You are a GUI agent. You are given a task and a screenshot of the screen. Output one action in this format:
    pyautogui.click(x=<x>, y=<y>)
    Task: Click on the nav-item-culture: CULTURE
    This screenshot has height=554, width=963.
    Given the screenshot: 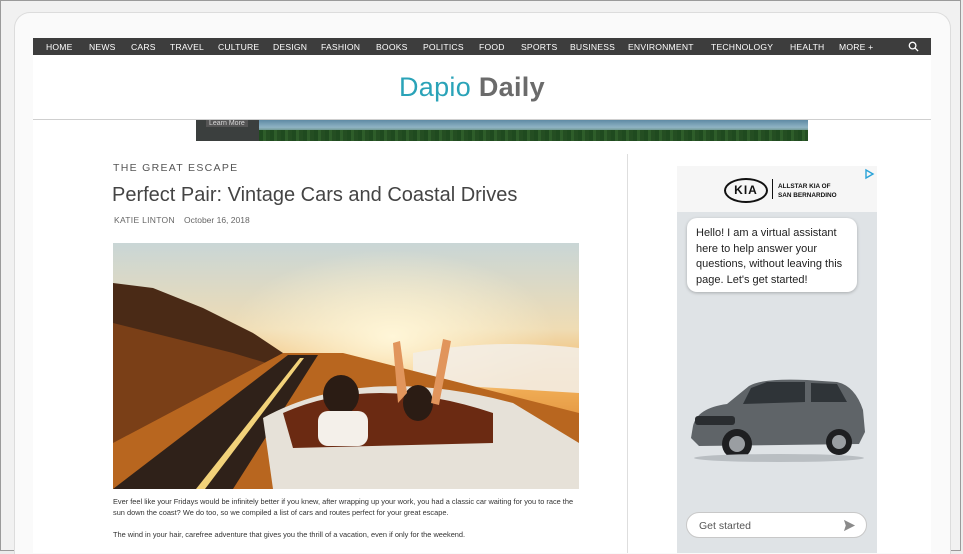 What is the action you would take?
    pyautogui.click(x=238, y=47)
    